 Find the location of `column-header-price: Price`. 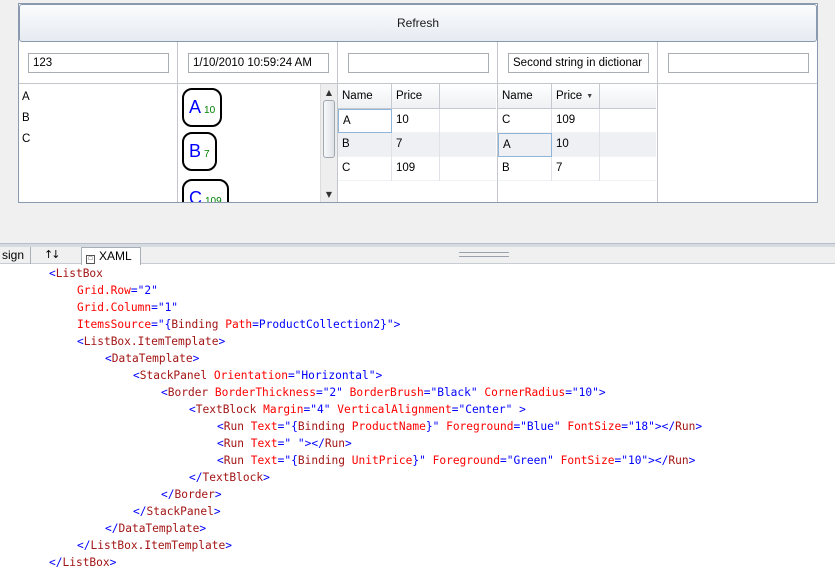

column-header-price: Price is located at coordinates (416, 96).